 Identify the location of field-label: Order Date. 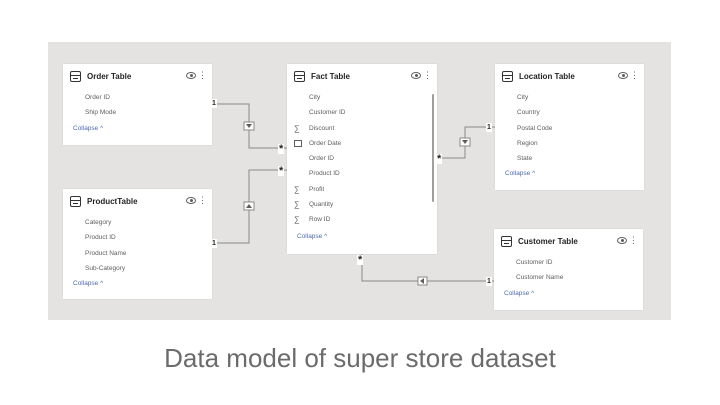
(325, 143).